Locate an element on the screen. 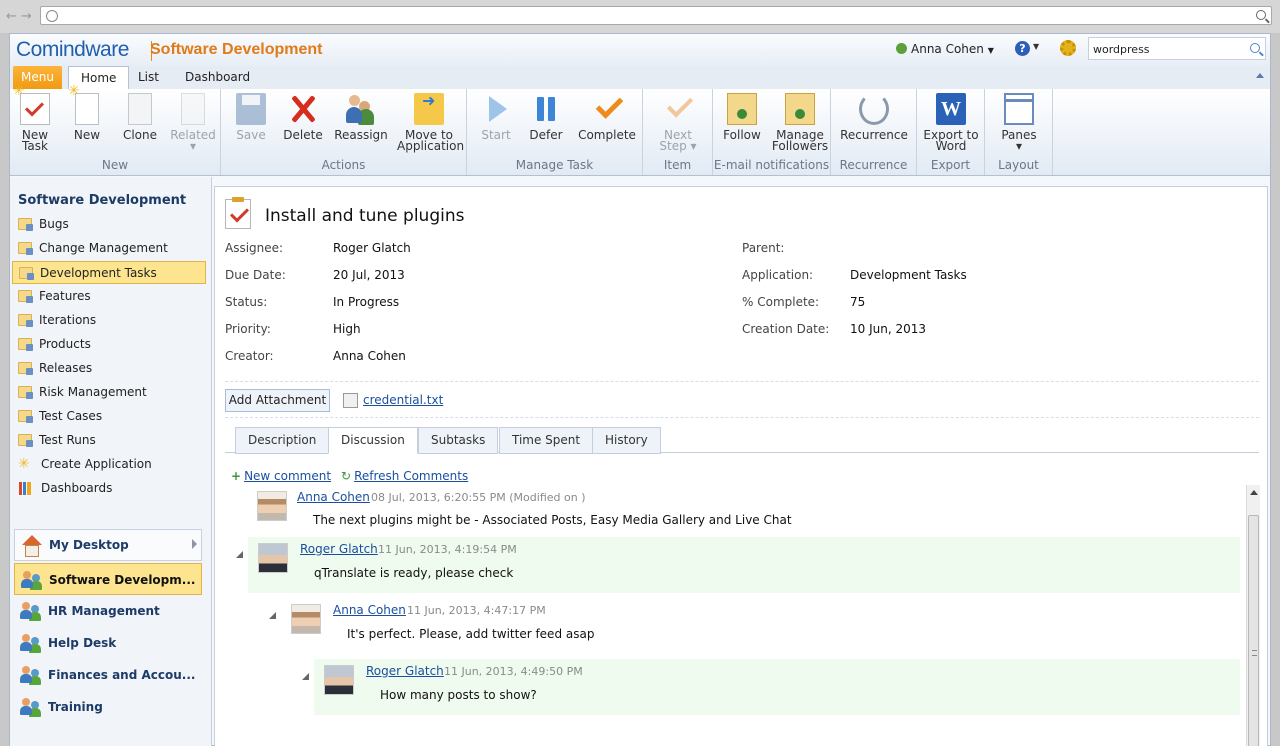  help-icon: ? is located at coordinates (1022, 48).